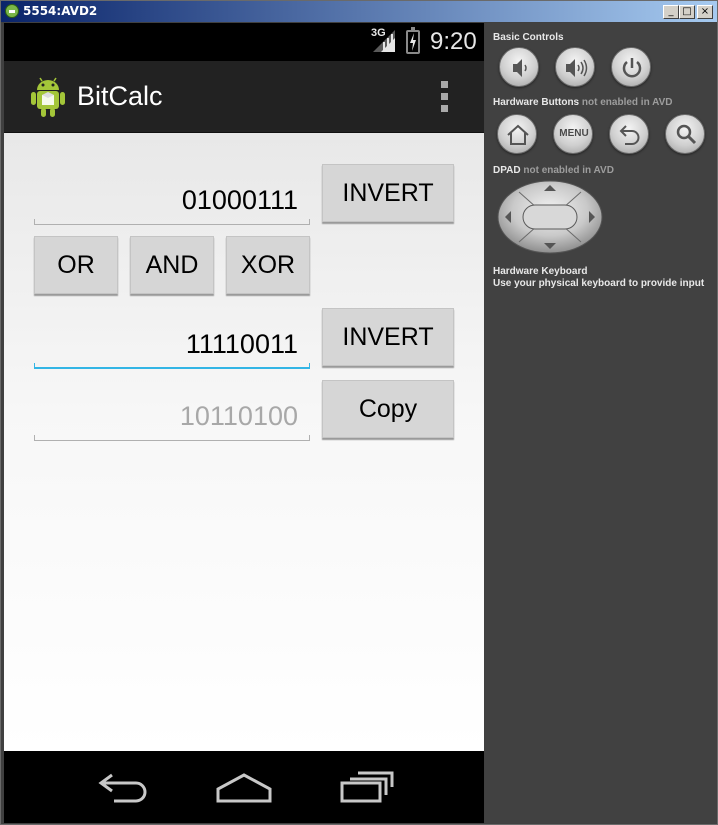 The image size is (718, 825). I want to click on result-value: 10110100, so click(238, 416).